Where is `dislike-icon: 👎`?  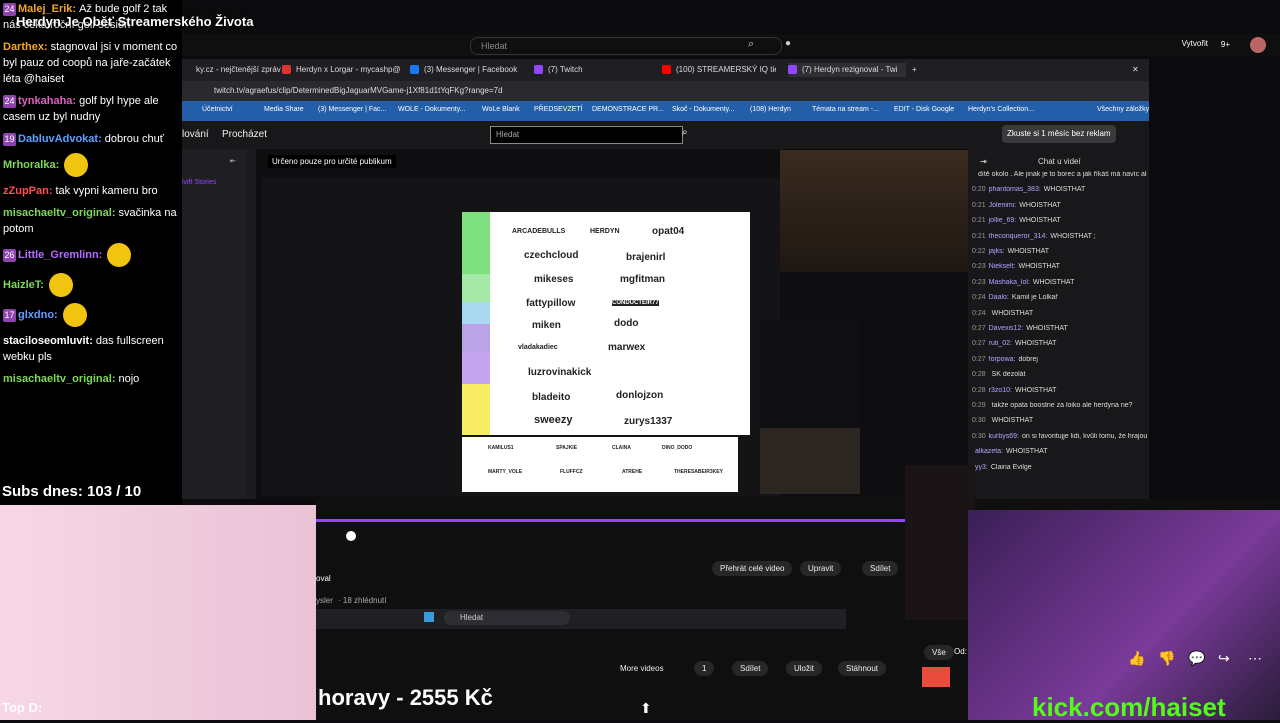
dislike-icon: 👎 is located at coordinates (1166, 658).